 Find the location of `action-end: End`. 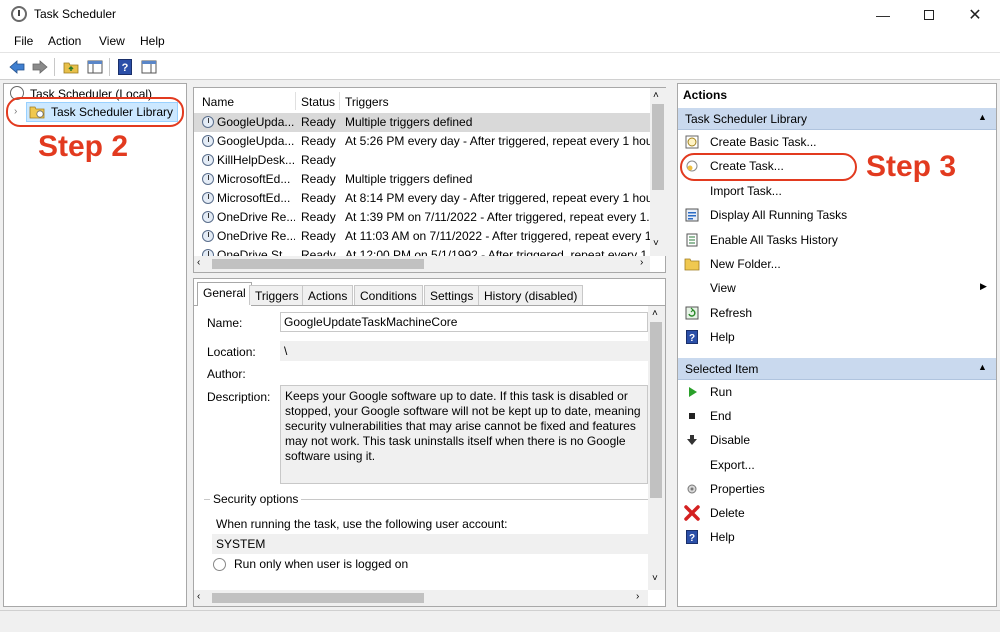

action-end: End is located at coordinates (837, 416).